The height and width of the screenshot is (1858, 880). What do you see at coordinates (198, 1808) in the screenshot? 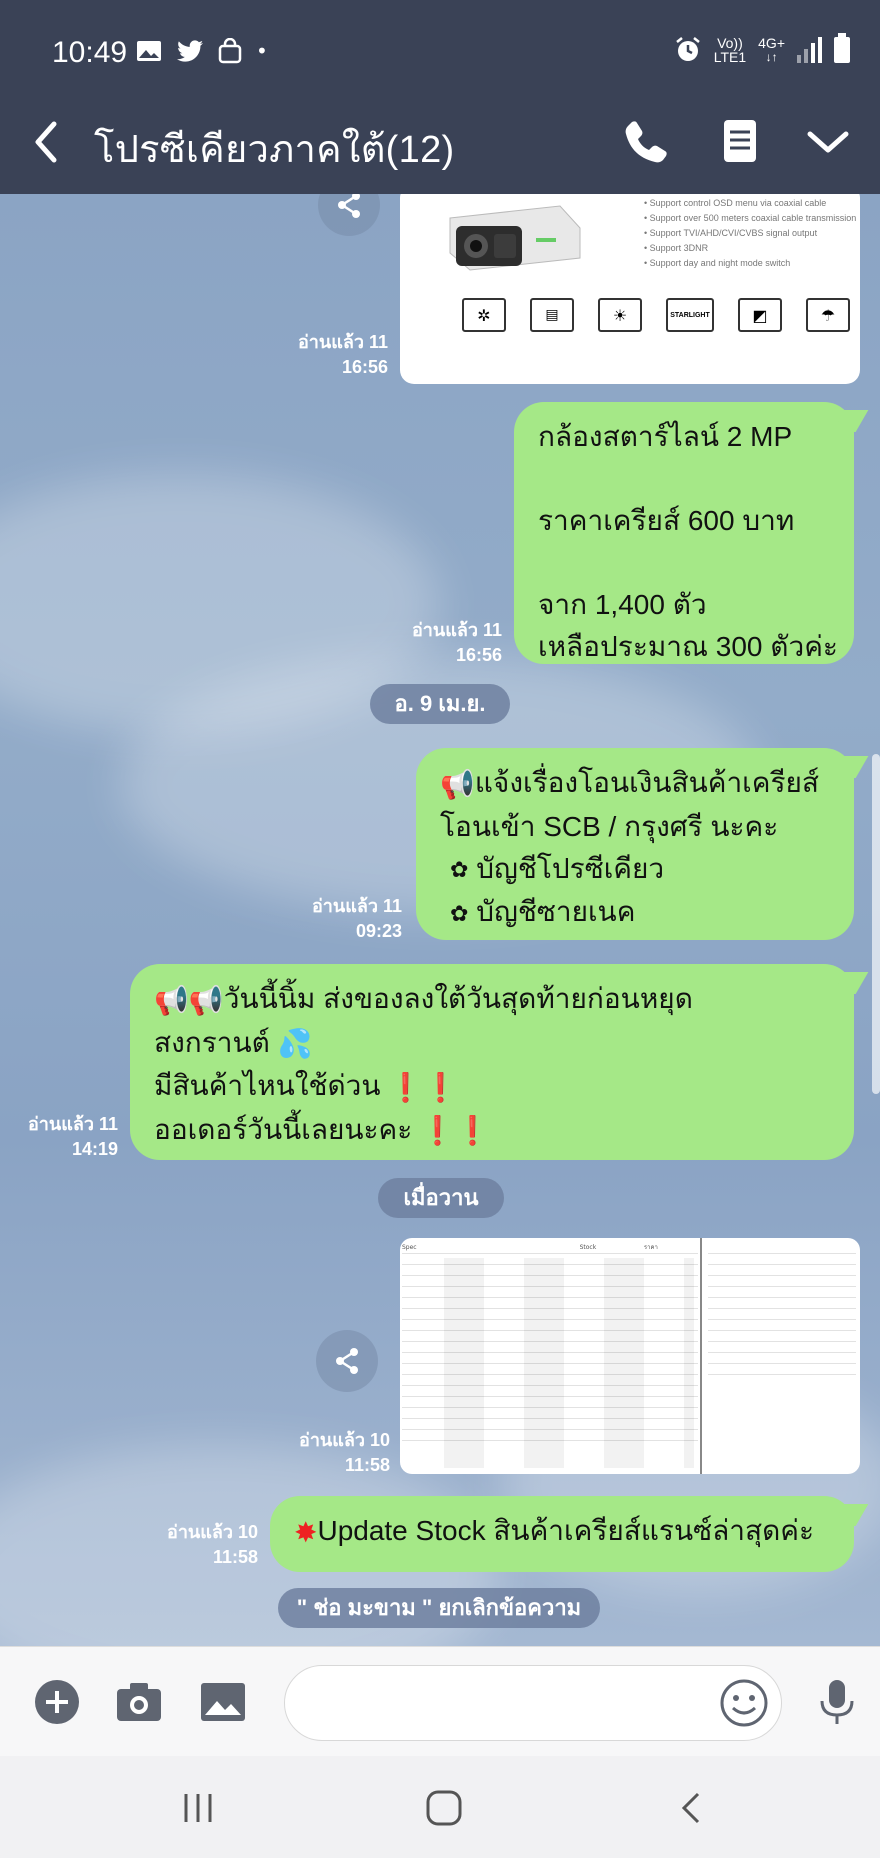
I see `recent-apps-icon` at bounding box center [198, 1808].